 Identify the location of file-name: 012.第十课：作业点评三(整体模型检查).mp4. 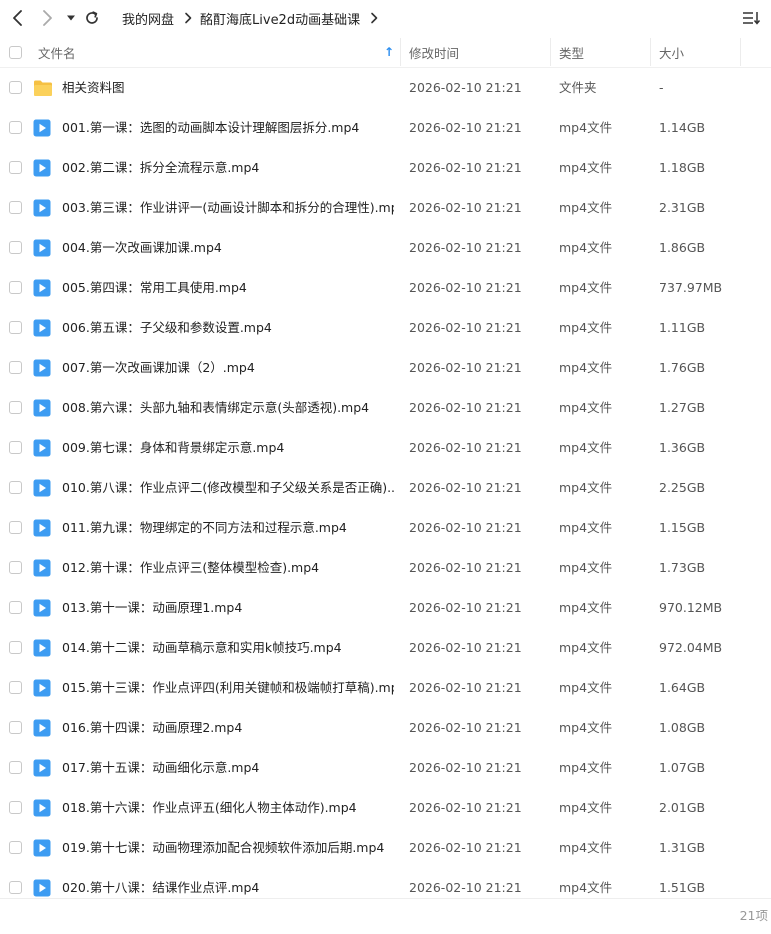
(228, 568).